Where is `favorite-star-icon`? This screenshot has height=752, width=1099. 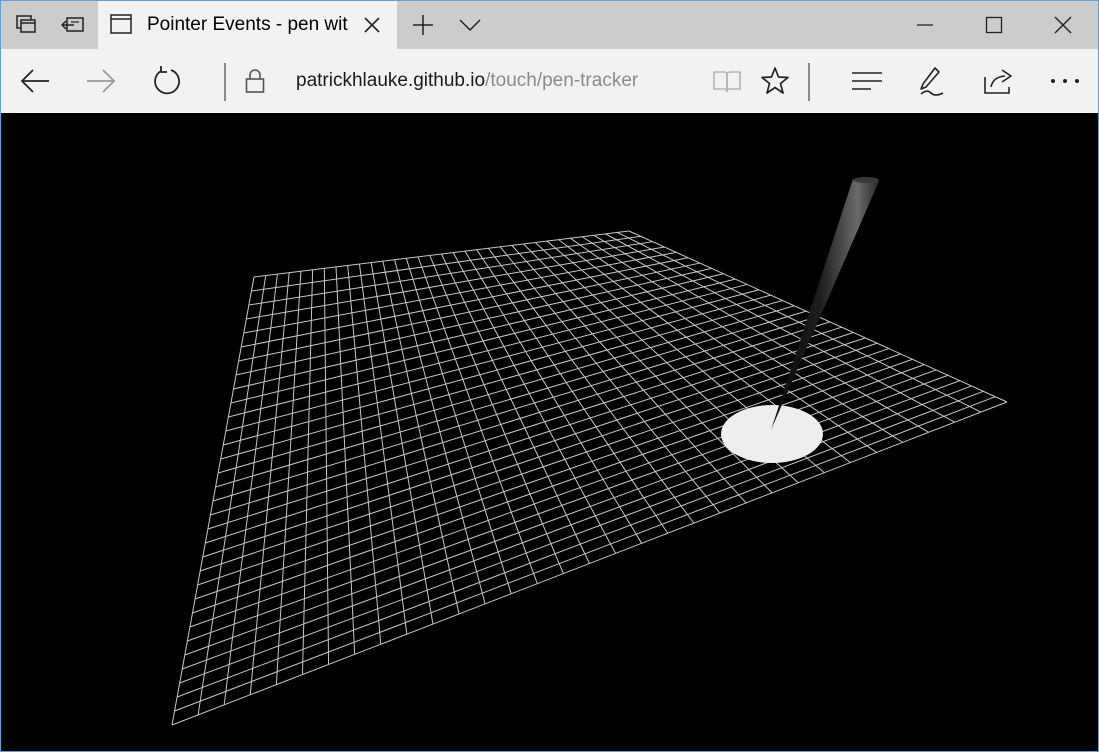 favorite-star-icon is located at coordinates (775, 80).